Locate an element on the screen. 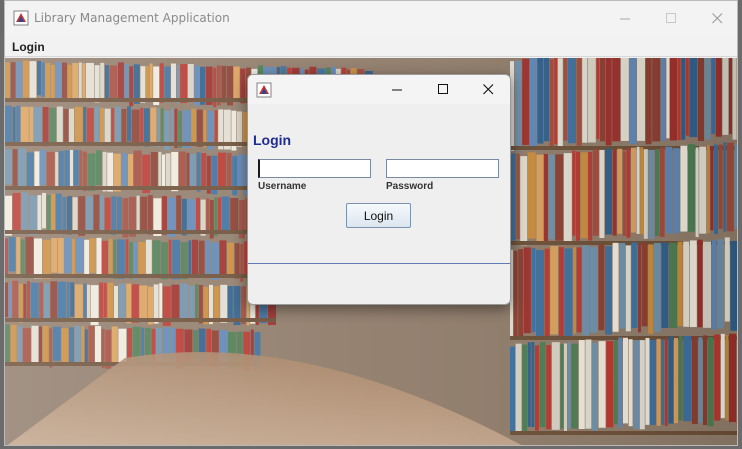 The width and height of the screenshot is (742, 449). menu-item-login: Login is located at coordinates (28, 47).